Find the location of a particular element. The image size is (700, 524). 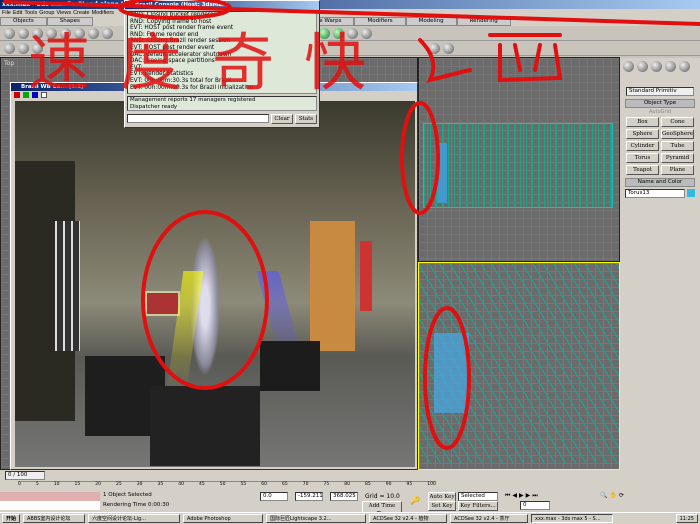

go-to-start-icon: ⏮ is located at coordinates (507, 496).